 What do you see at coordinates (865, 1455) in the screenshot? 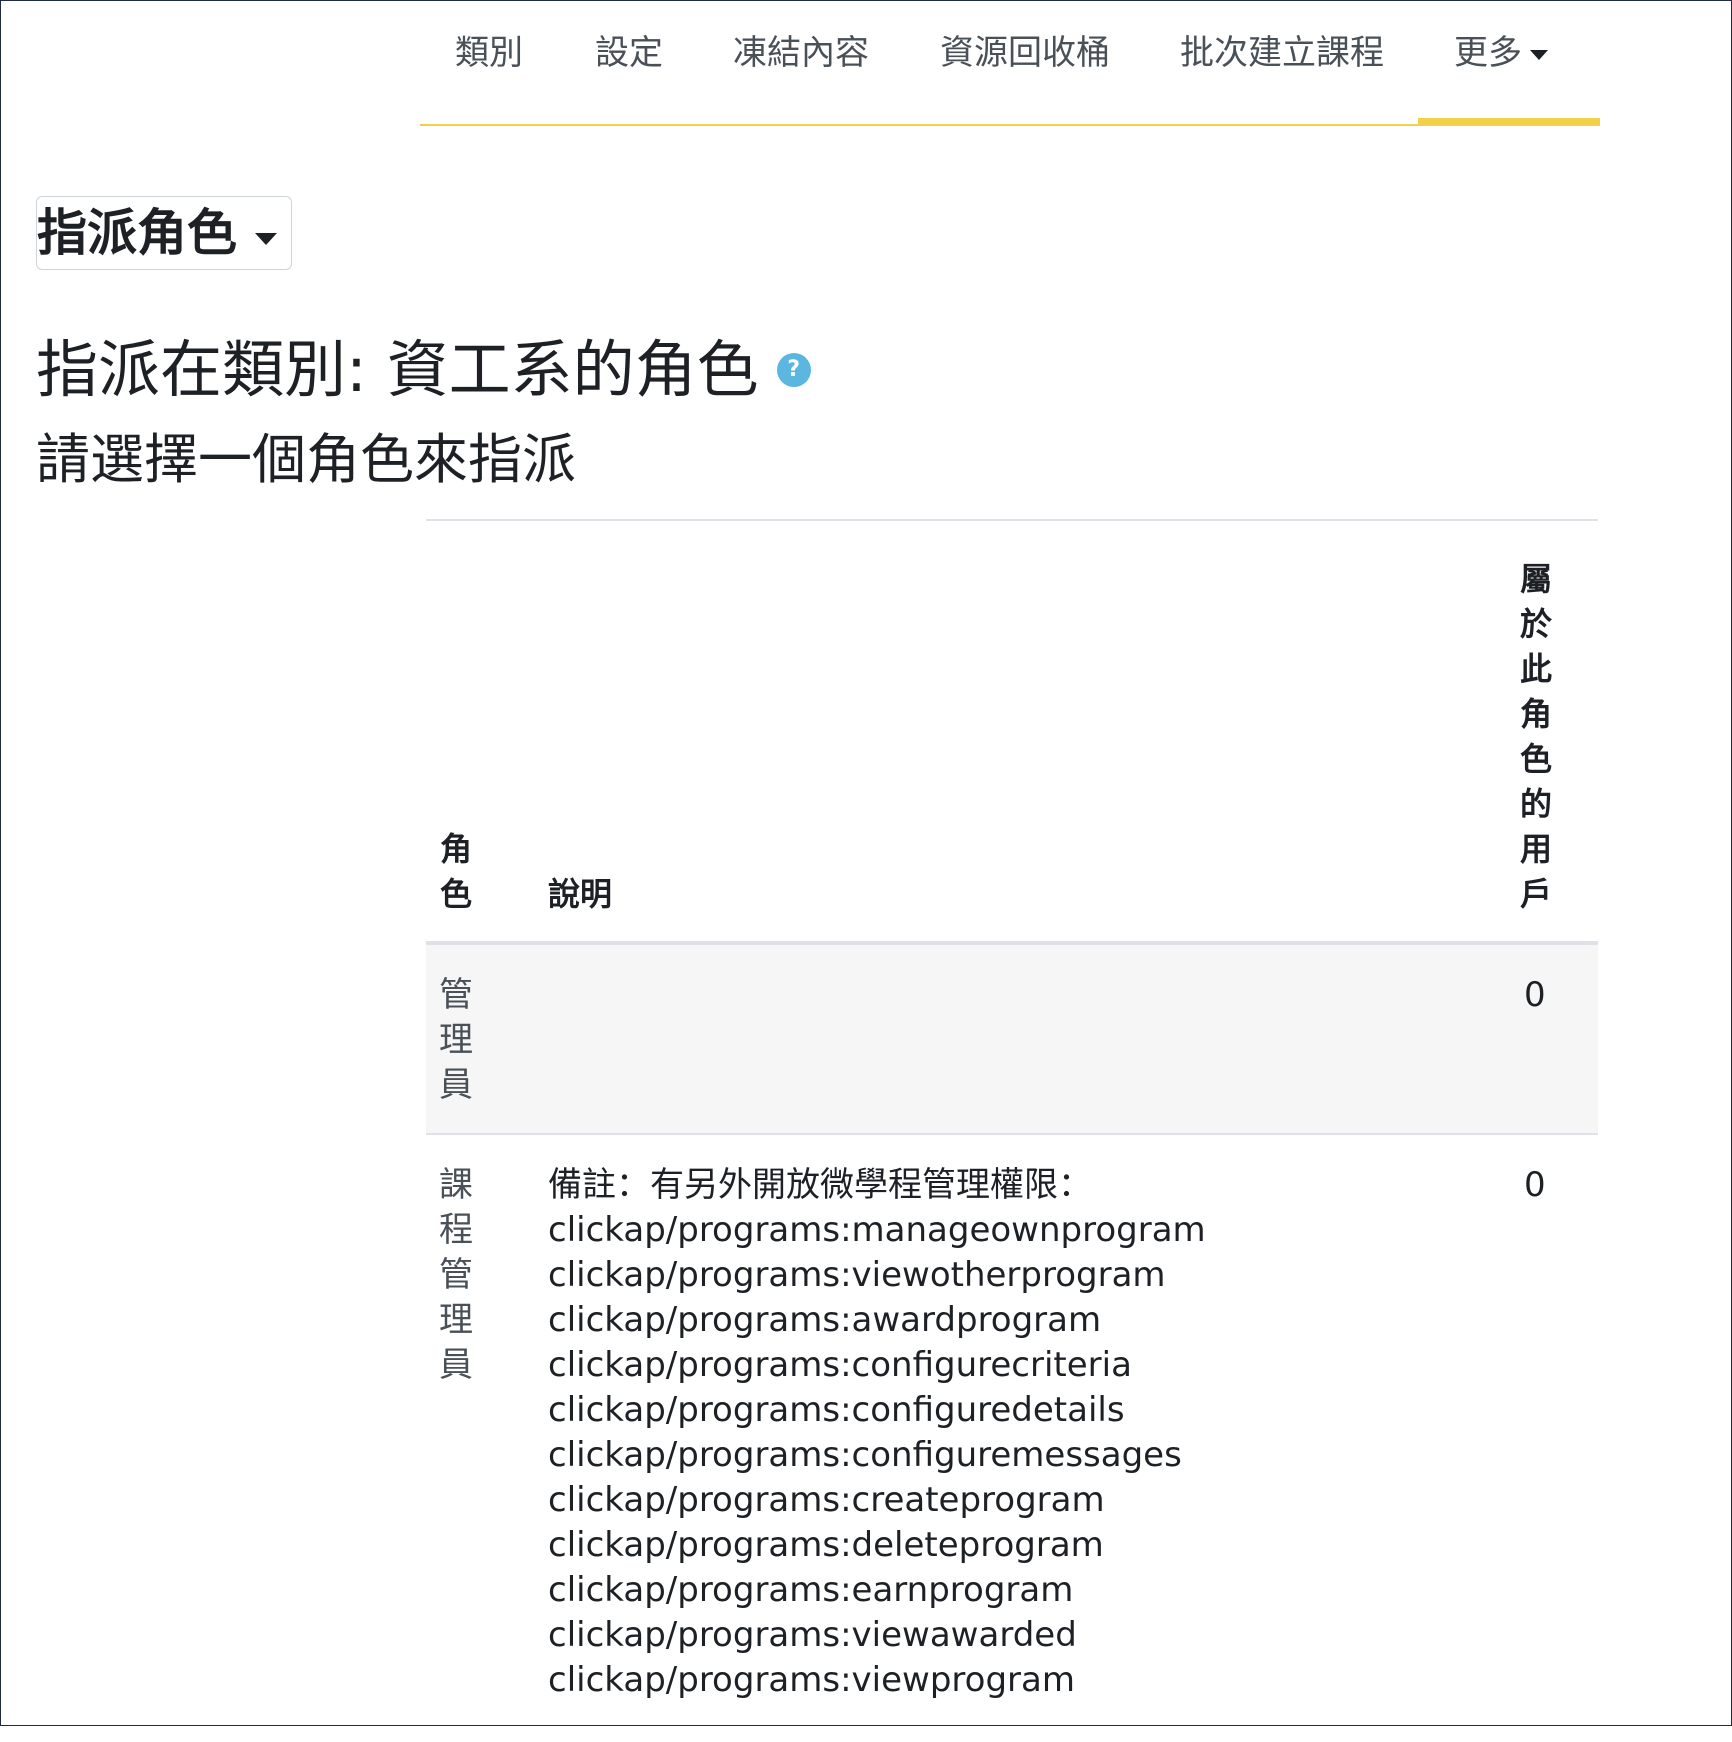
I see `description-line: clickap/programs:configuremessages` at bounding box center [865, 1455].